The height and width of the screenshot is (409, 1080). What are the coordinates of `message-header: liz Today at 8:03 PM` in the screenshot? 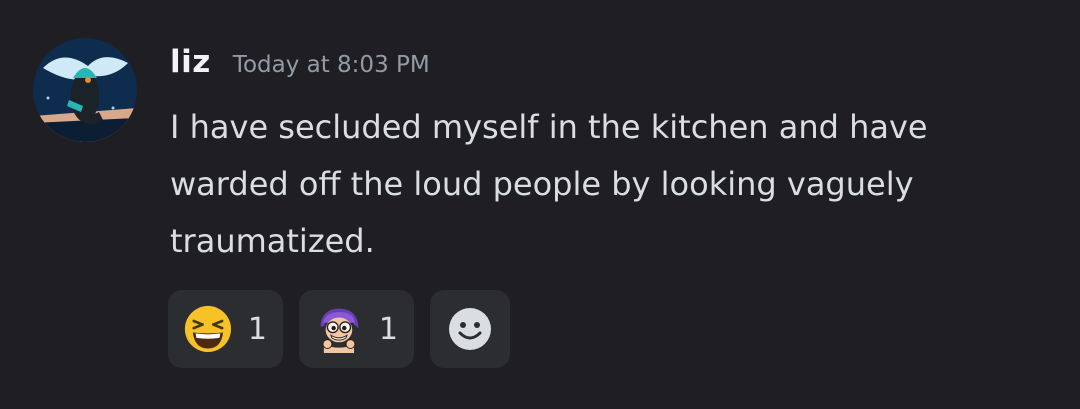 It's located at (300, 69).